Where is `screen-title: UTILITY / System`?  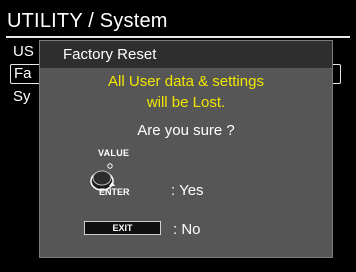
screen-title: UTILITY / System is located at coordinates (87, 21).